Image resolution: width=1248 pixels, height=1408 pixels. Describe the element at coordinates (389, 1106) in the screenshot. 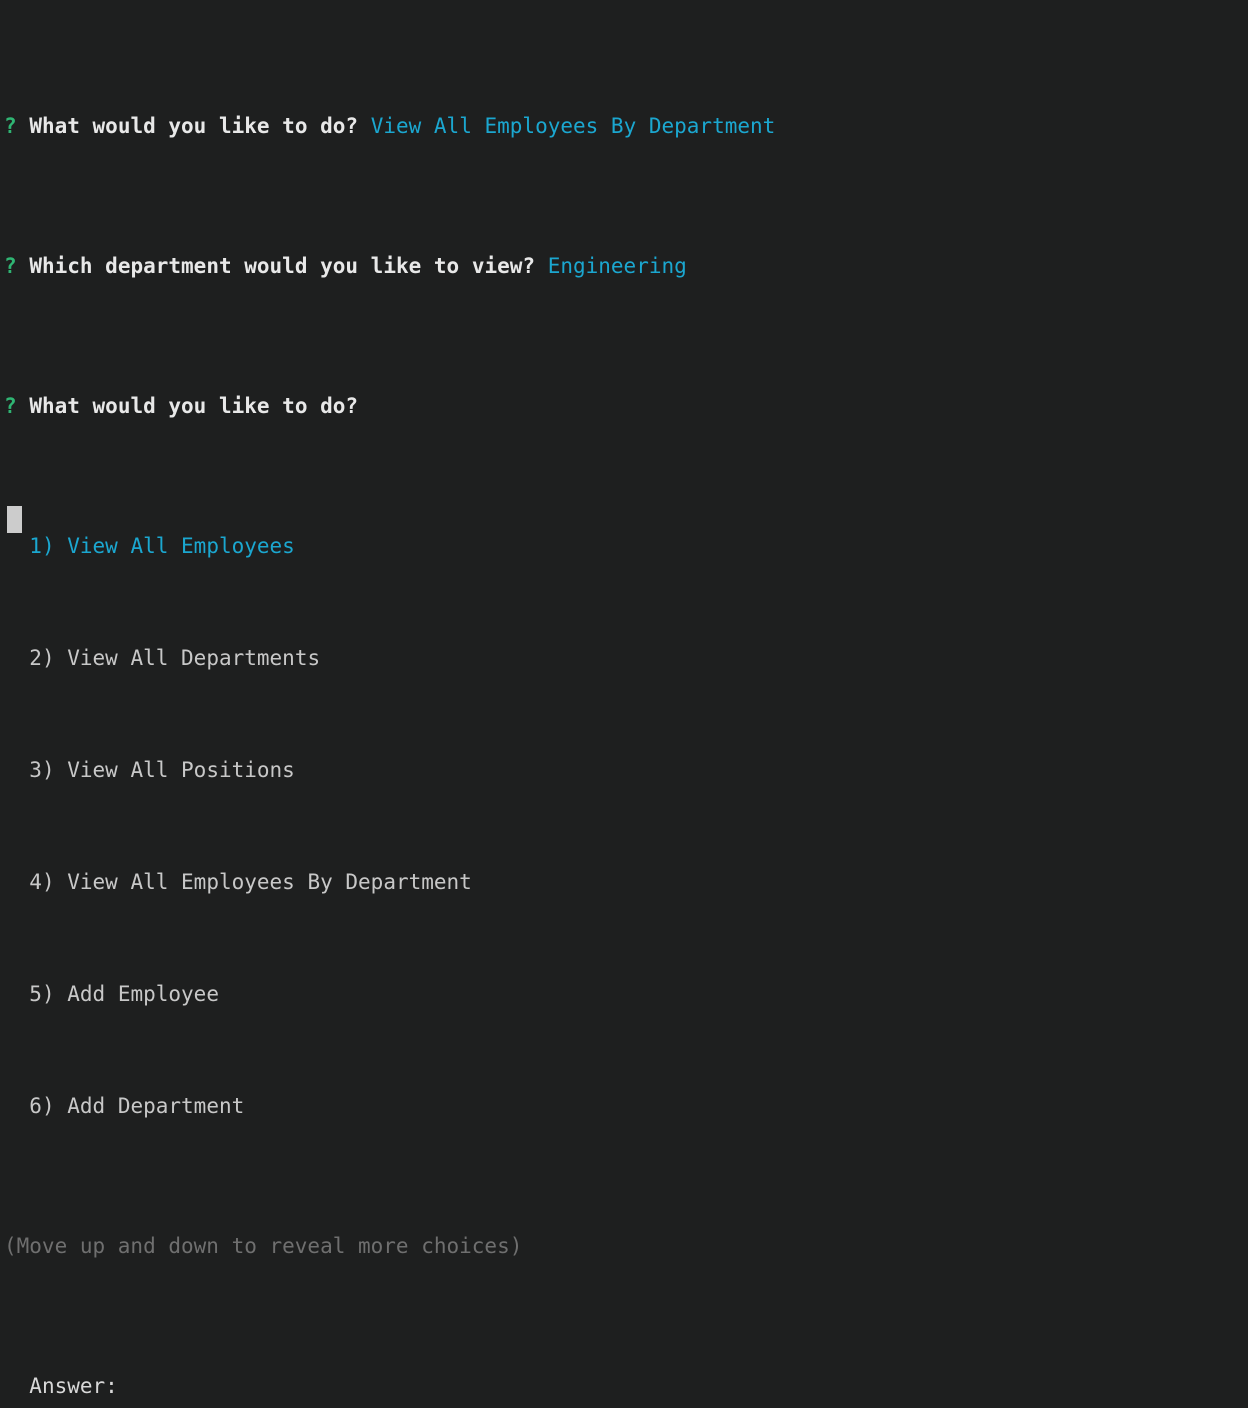

I see `menu-option-6: 6) Add Department` at that location.